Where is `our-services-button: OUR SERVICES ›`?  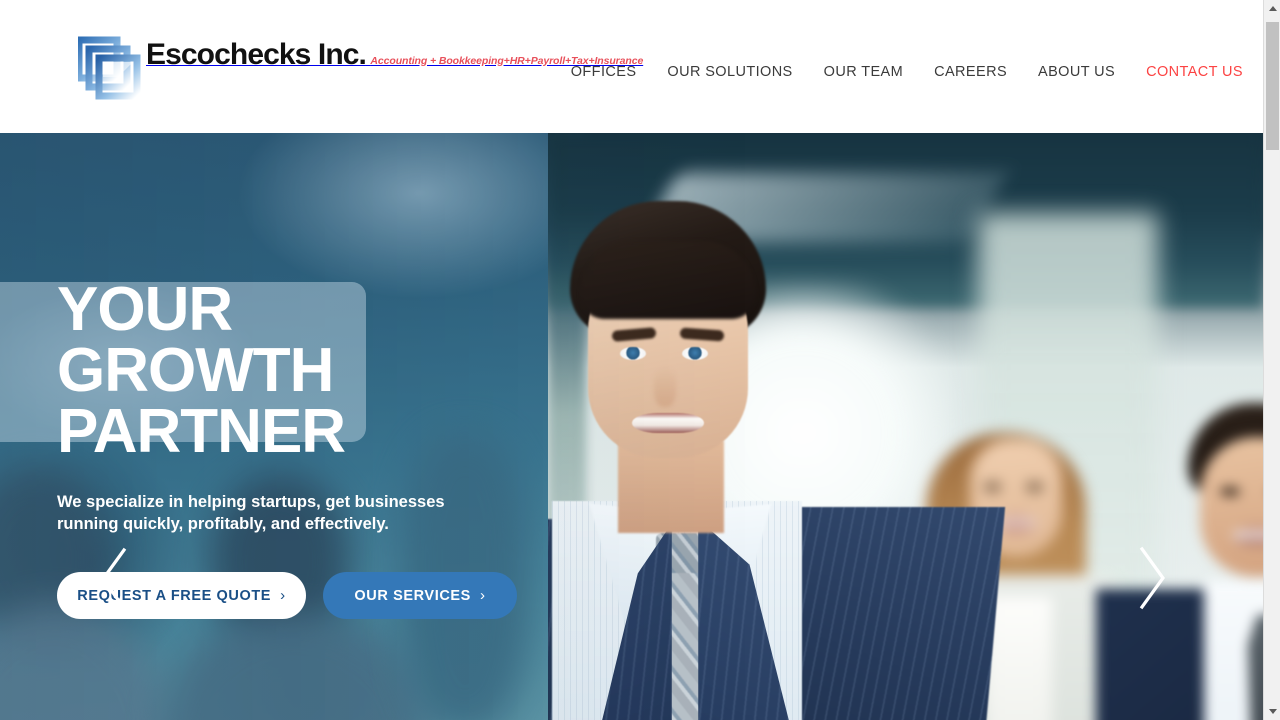
our-services-button: OUR SERVICES › is located at coordinates (420, 595).